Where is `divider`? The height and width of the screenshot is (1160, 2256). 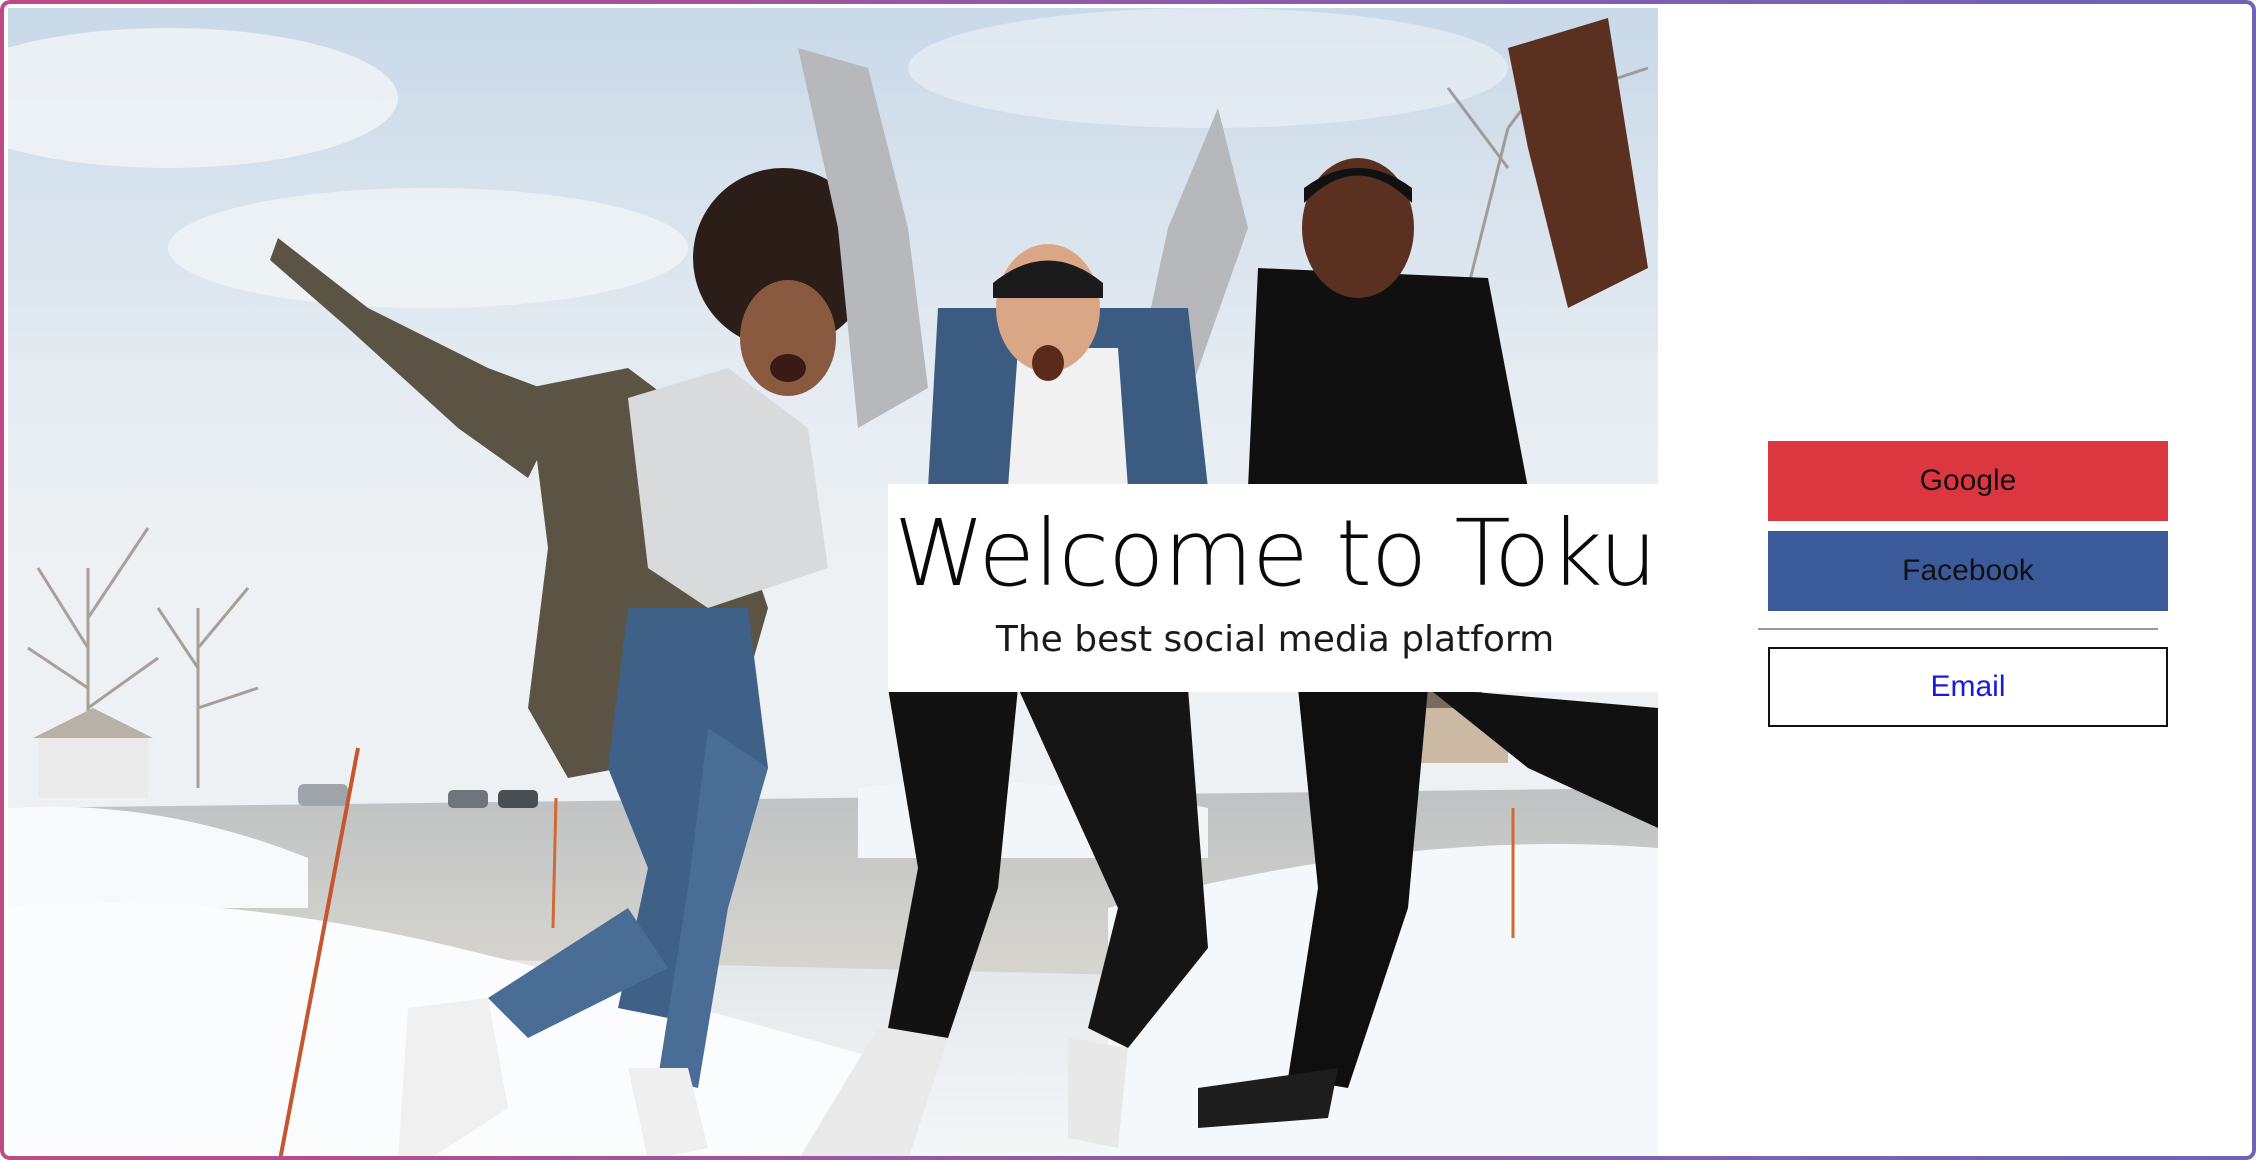 divider is located at coordinates (1958, 629).